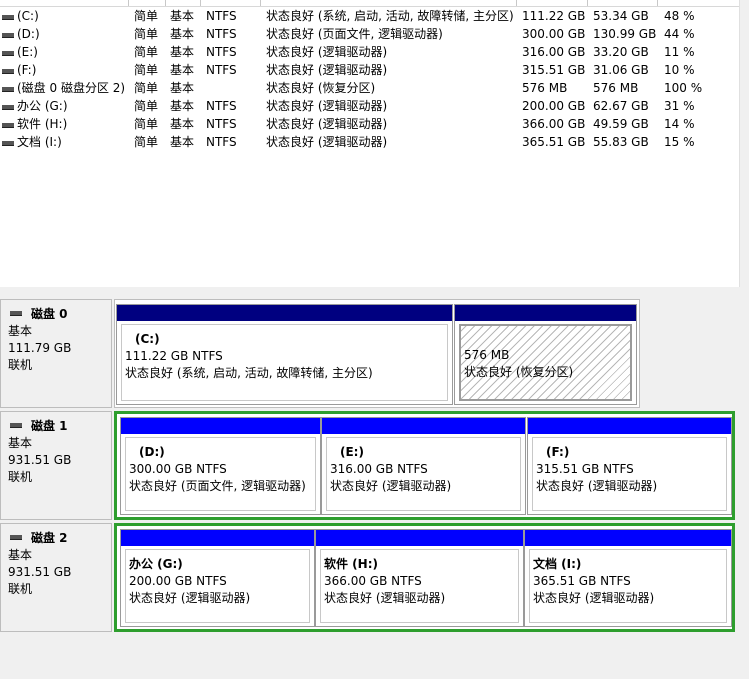  I want to click on volume-free-percent: 100 %, so click(683, 88).